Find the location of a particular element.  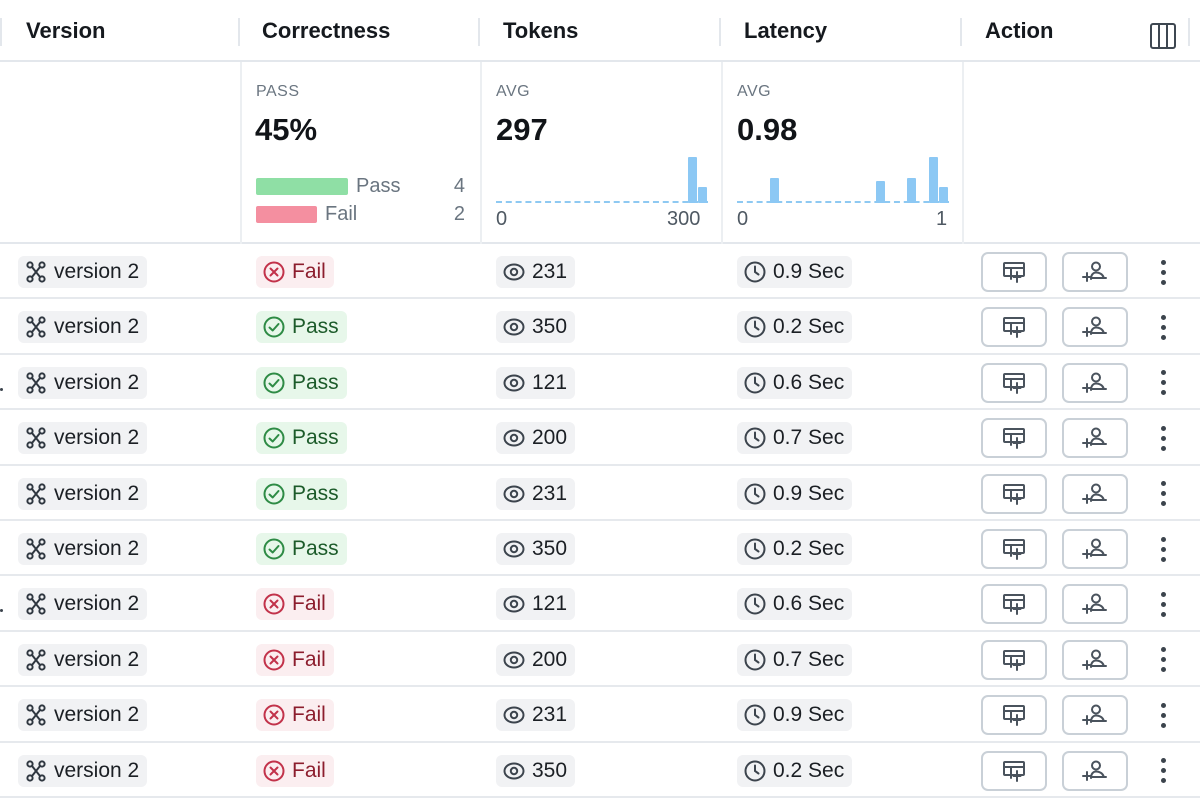

table-row: version 2 Pass 121 0.6 Sec is located at coordinates (600, 383).